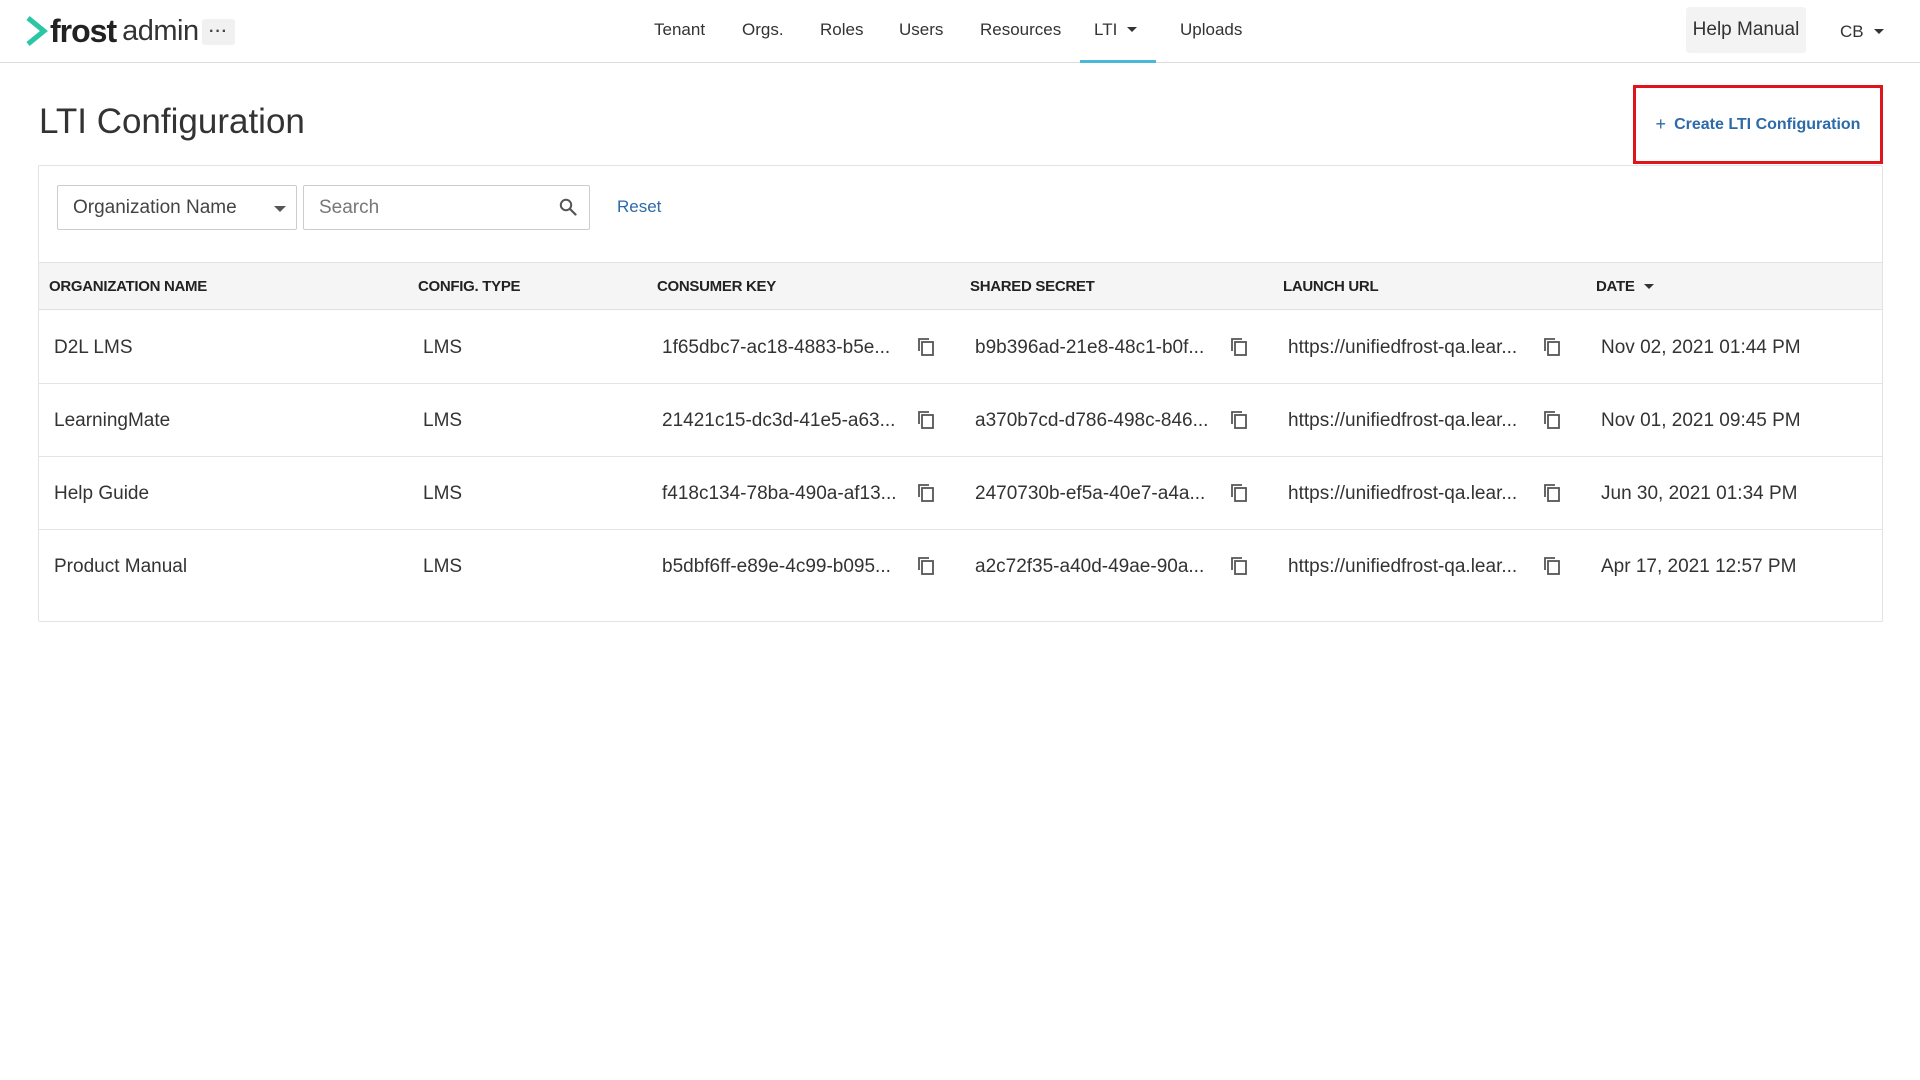  I want to click on create-lti-configuration-button: + Create LTI Configuration, so click(1758, 124).